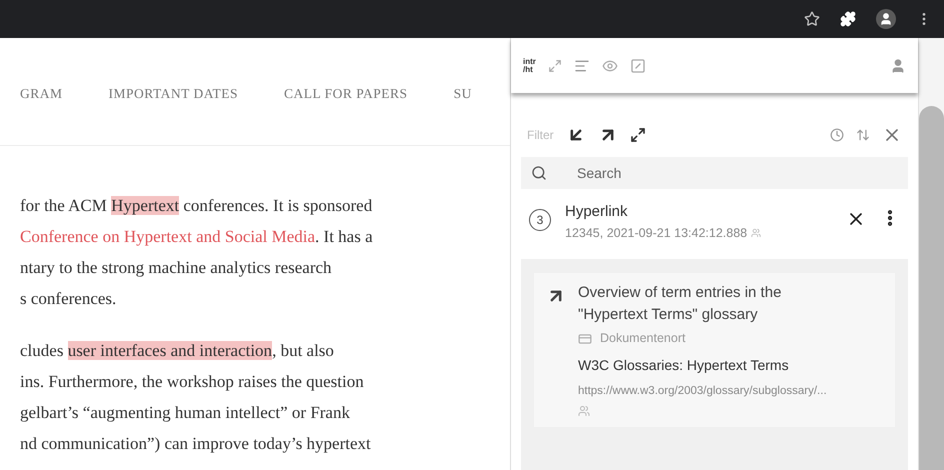 The height and width of the screenshot is (470, 944). Describe the element at coordinates (638, 66) in the screenshot. I see `slashed-square-icon` at that location.